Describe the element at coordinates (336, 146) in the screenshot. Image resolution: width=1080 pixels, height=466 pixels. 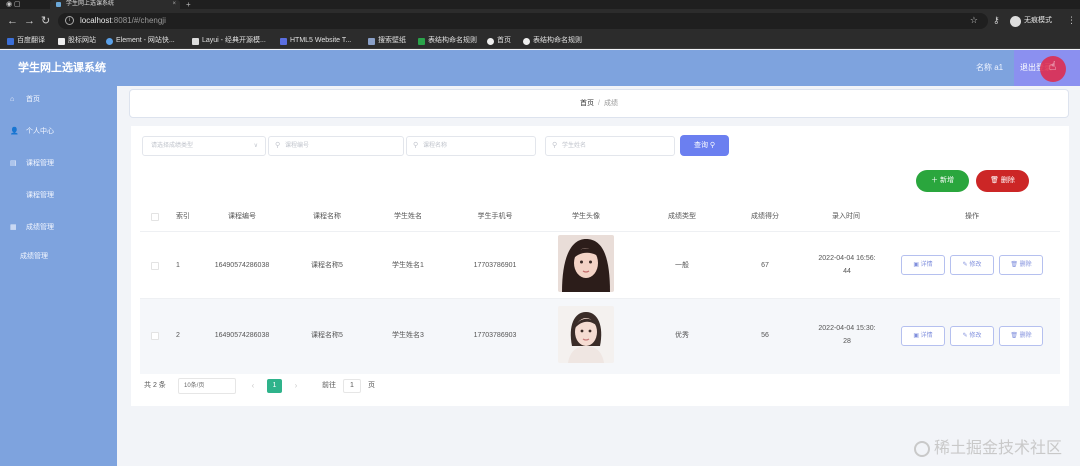
I see `course-no-input: ⚲ 课程编号` at that location.